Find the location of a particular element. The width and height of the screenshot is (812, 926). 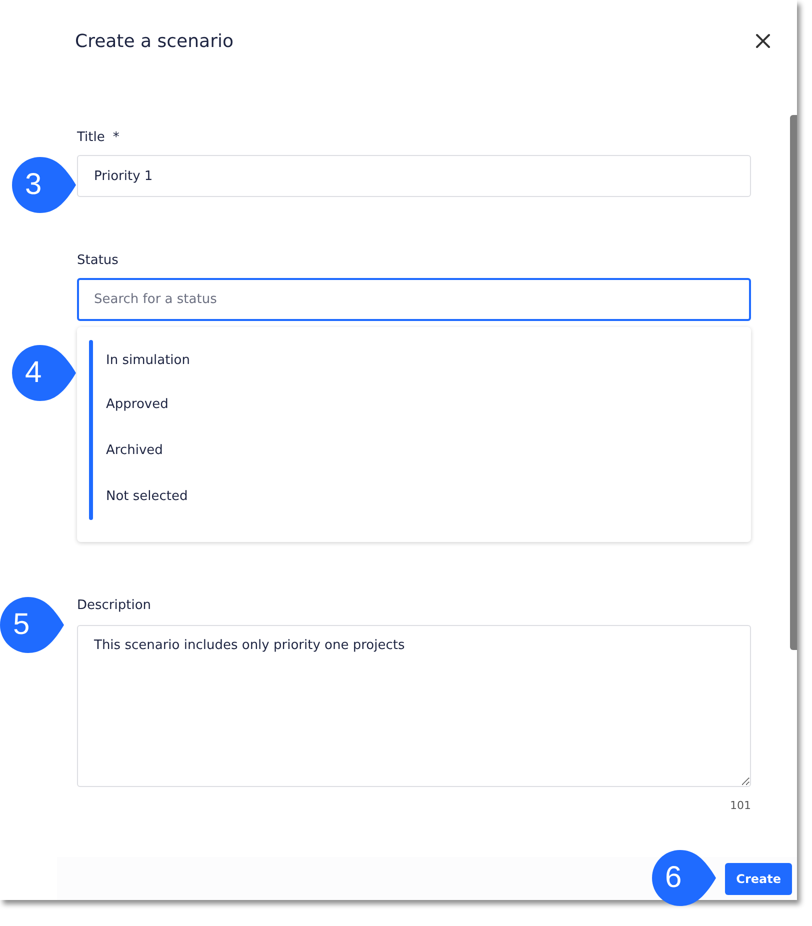

character-count: 101 is located at coordinates (740, 805).